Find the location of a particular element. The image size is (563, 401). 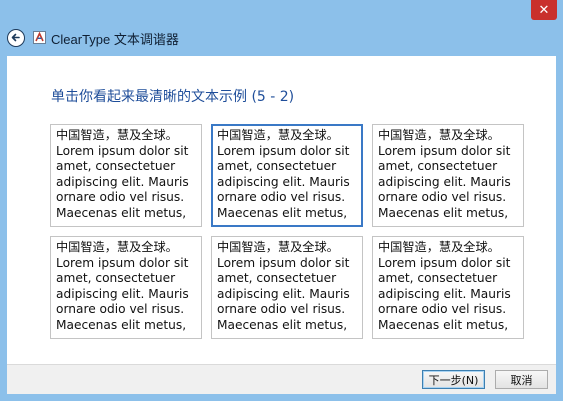

title-bar: ClearType 文本调谐器 is located at coordinates (281, 38).